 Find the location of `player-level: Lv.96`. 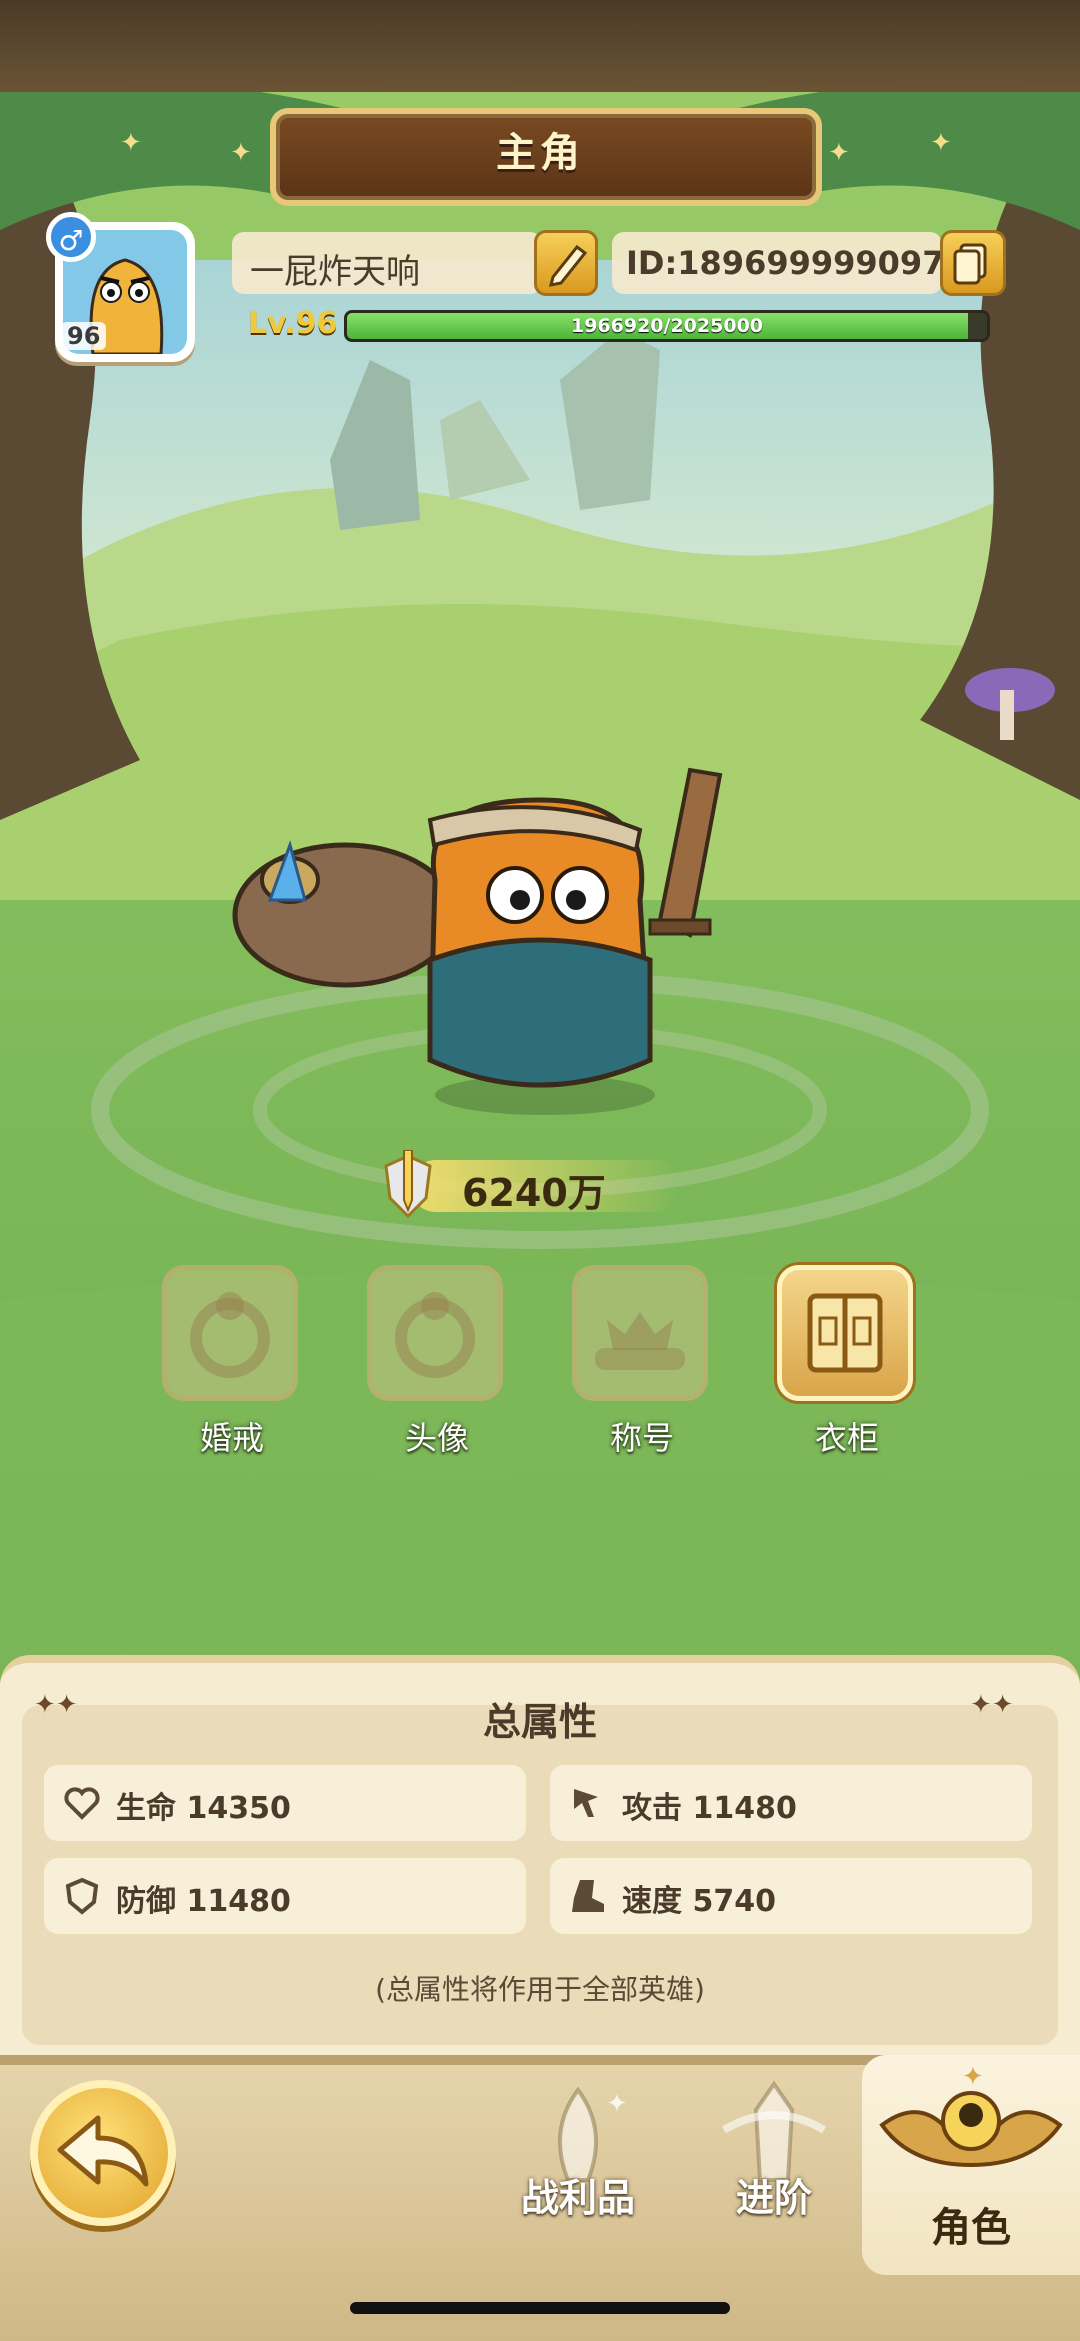

player-level: Lv.96 is located at coordinates (293, 323).